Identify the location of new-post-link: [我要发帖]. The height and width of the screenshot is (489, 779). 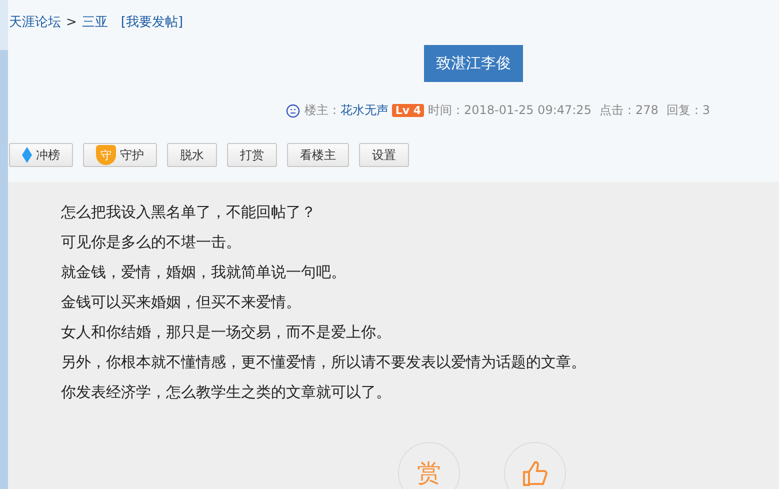
(152, 22).